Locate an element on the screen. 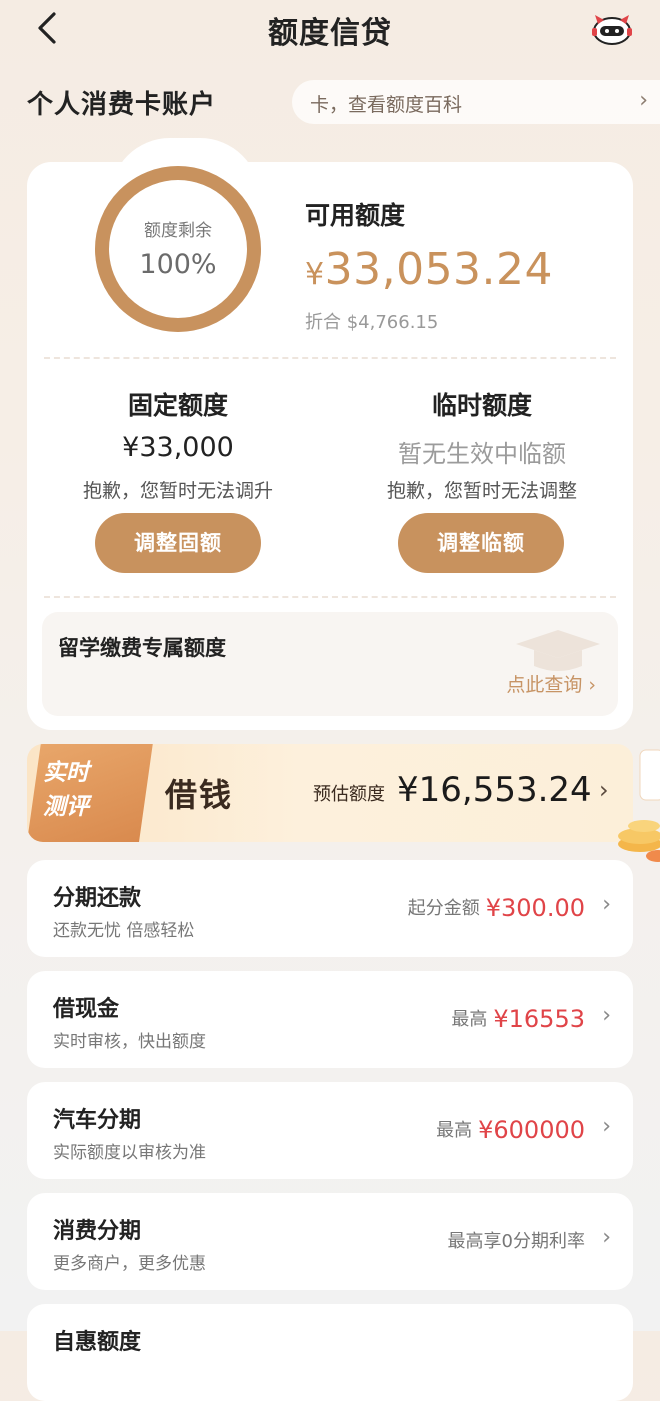  fixed-value: ¥33,000 is located at coordinates (178, 447).